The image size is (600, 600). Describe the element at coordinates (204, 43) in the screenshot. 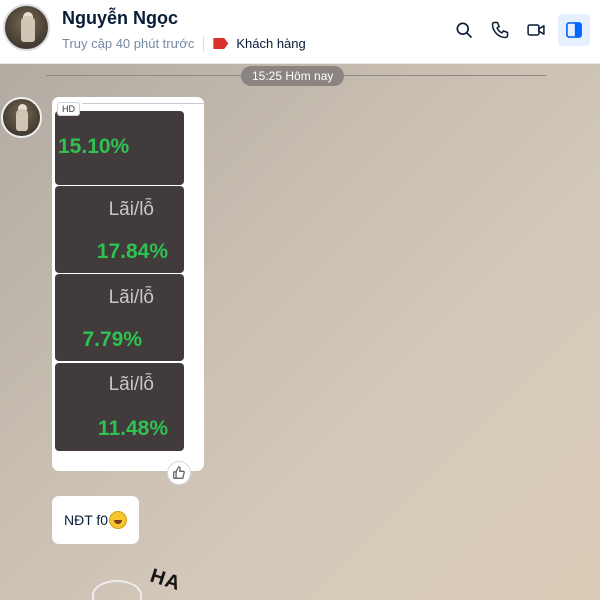

I see `divider` at that location.